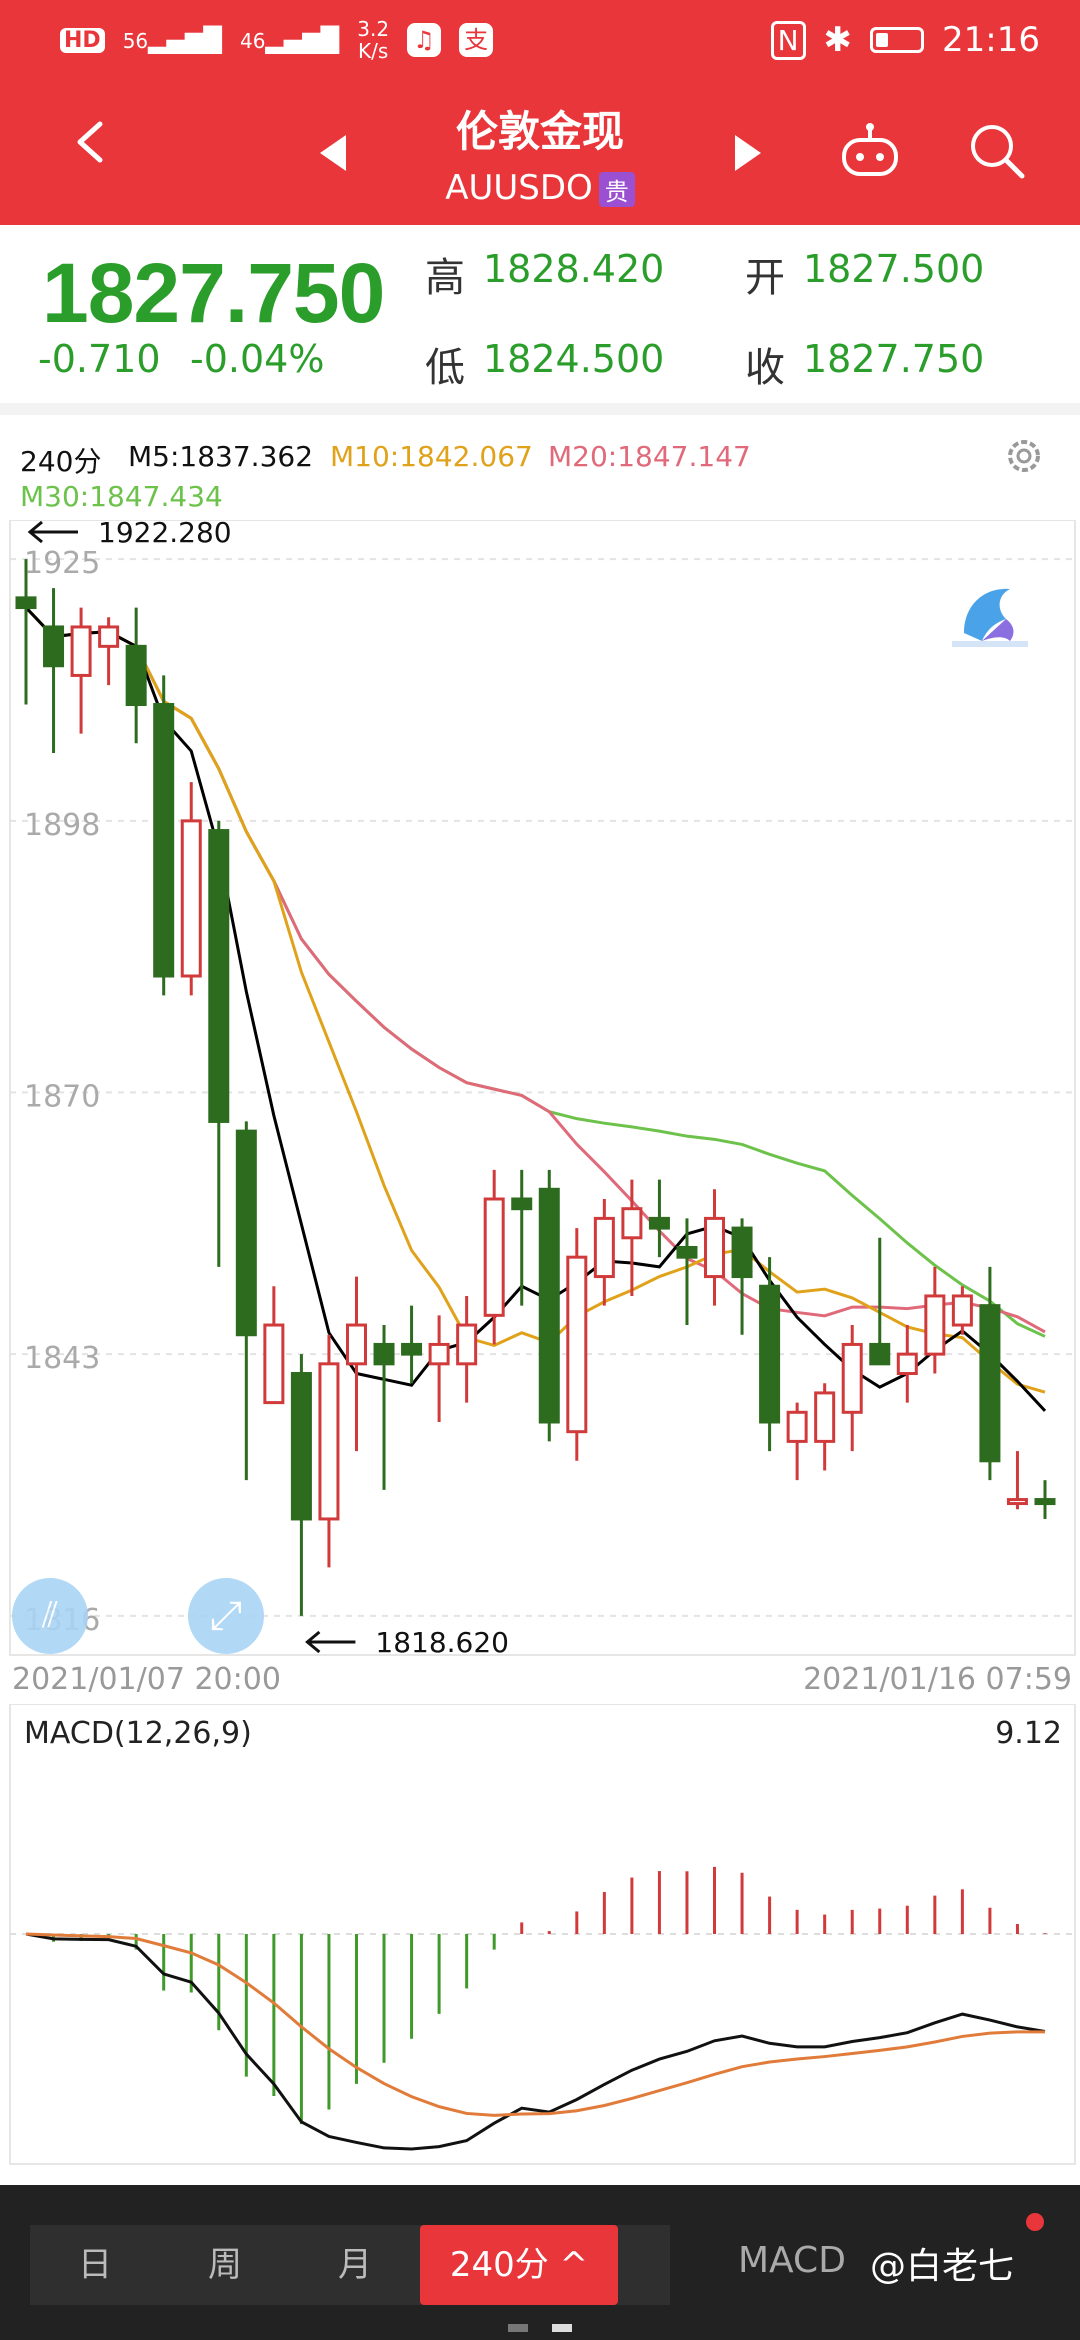 The image size is (1080, 2340). Describe the element at coordinates (540, 40) in the screenshot. I see `status-bar: HD 56▂▄▆█ 46▂▄▆█ 3.2 K/s ♫ 支 N ✱ 21:16` at that location.